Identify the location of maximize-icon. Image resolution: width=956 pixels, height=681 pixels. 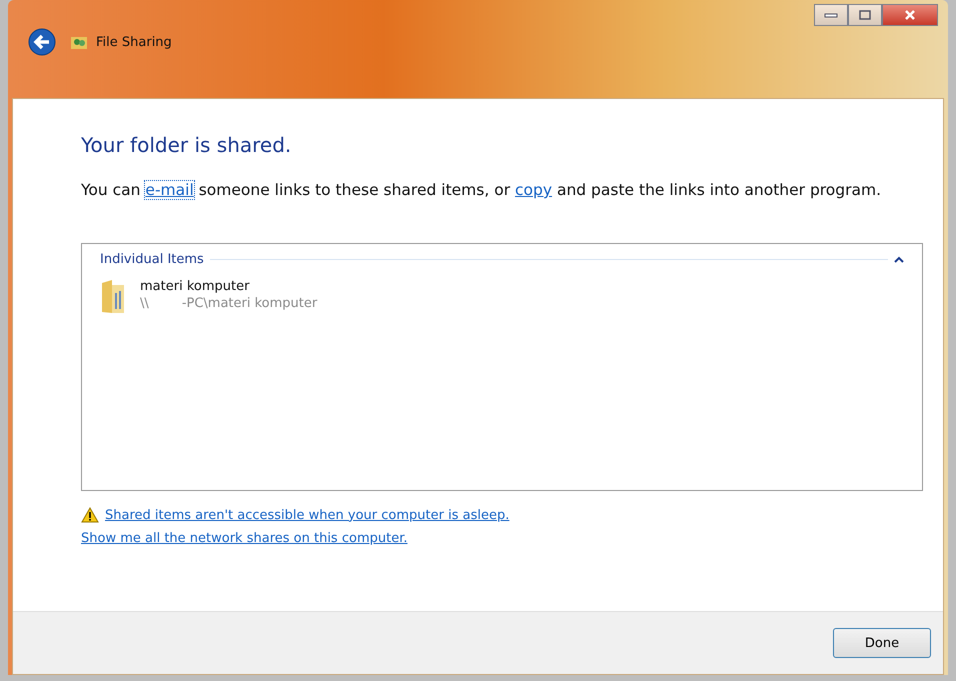
(865, 15).